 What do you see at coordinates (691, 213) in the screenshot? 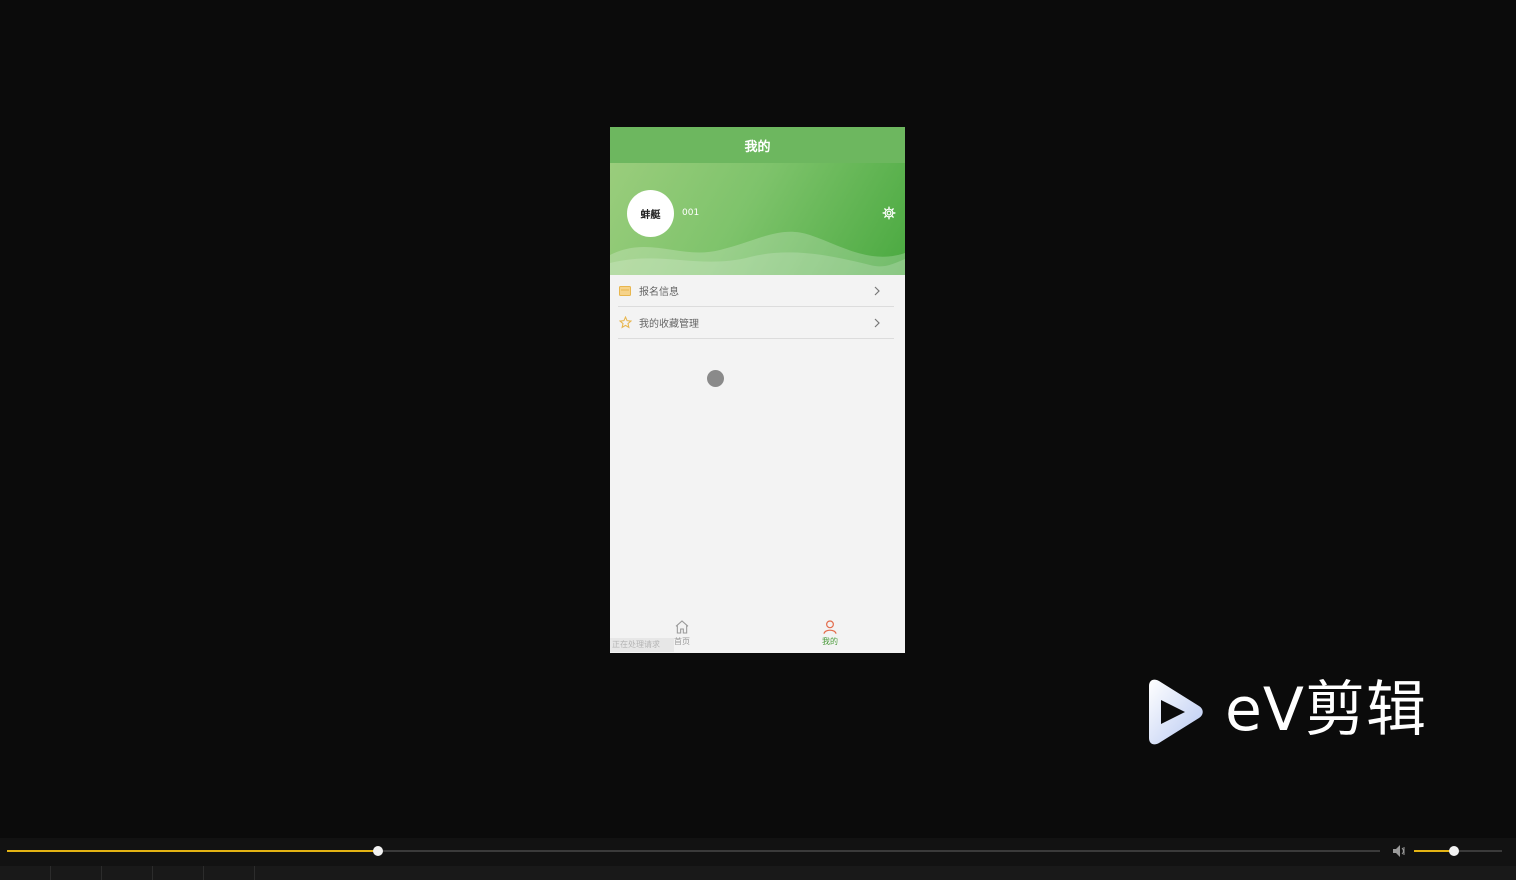
I see `username: 001` at bounding box center [691, 213].